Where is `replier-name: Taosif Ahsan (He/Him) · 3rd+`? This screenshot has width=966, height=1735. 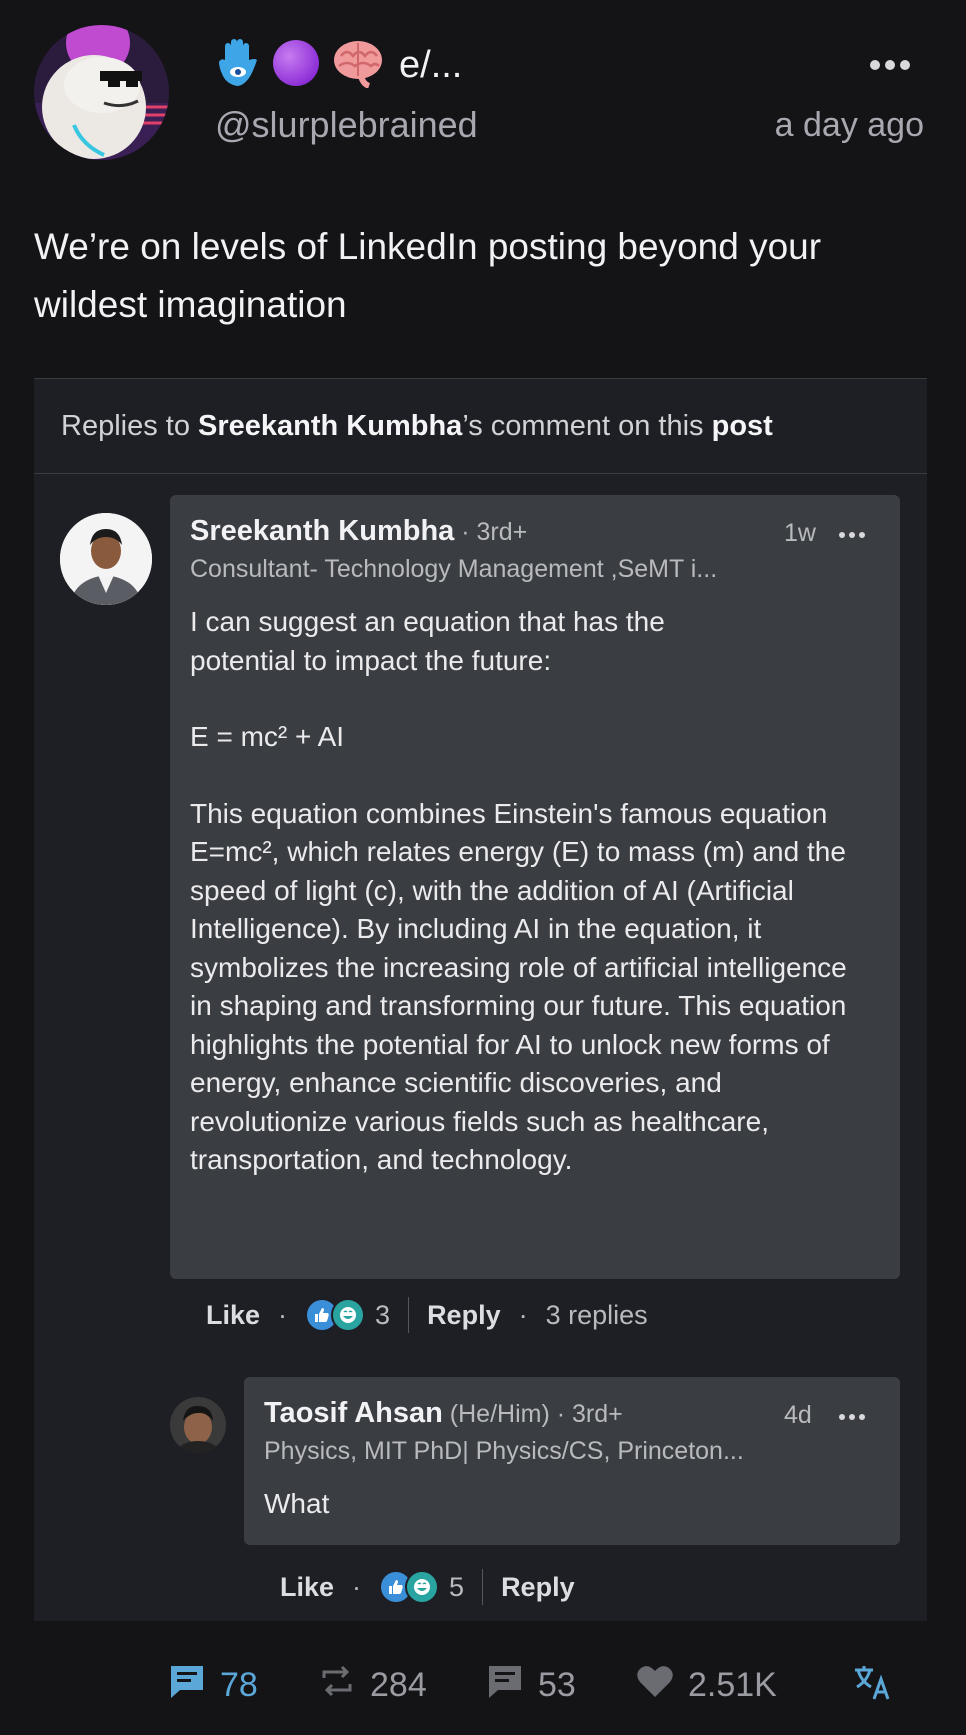 replier-name: Taosif Ahsan (He/Him) · 3rd+ is located at coordinates (443, 1413).